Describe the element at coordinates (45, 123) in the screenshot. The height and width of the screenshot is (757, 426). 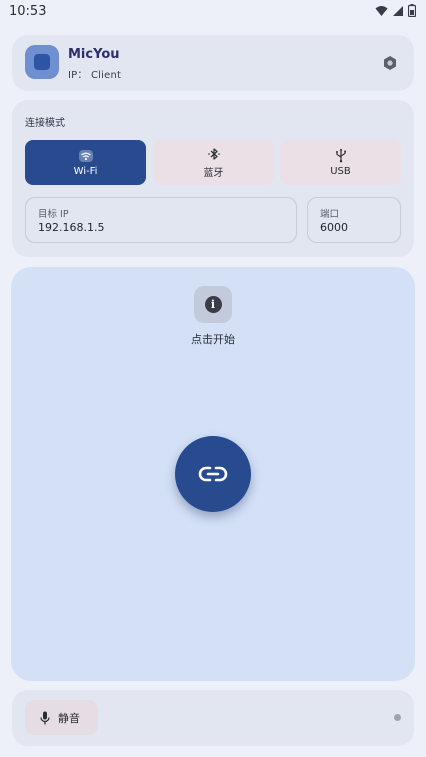
I see `connection-mode-title: 连接模式` at that location.